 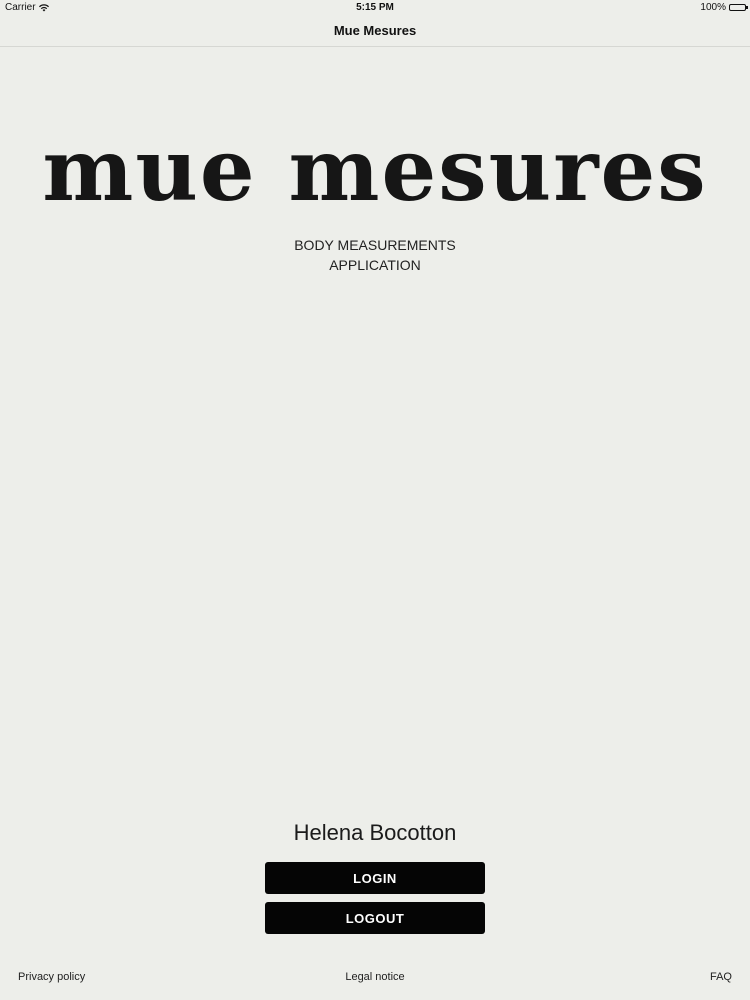 What do you see at coordinates (721, 977) in the screenshot?
I see `faq-link: FAQ` at bounding box center [721, 977].